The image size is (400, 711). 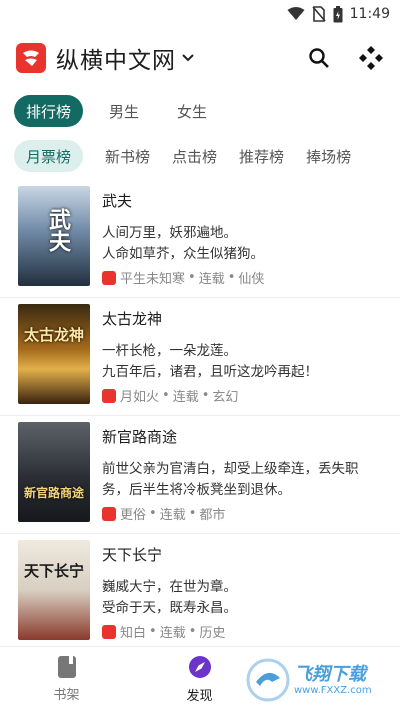 What do you see at coordinates (243, 598) in the screenshot?
I see `book-description: 巍威大宁，在世为章。 受命于天，既寿永昌。` at bounding box center [243, 598].